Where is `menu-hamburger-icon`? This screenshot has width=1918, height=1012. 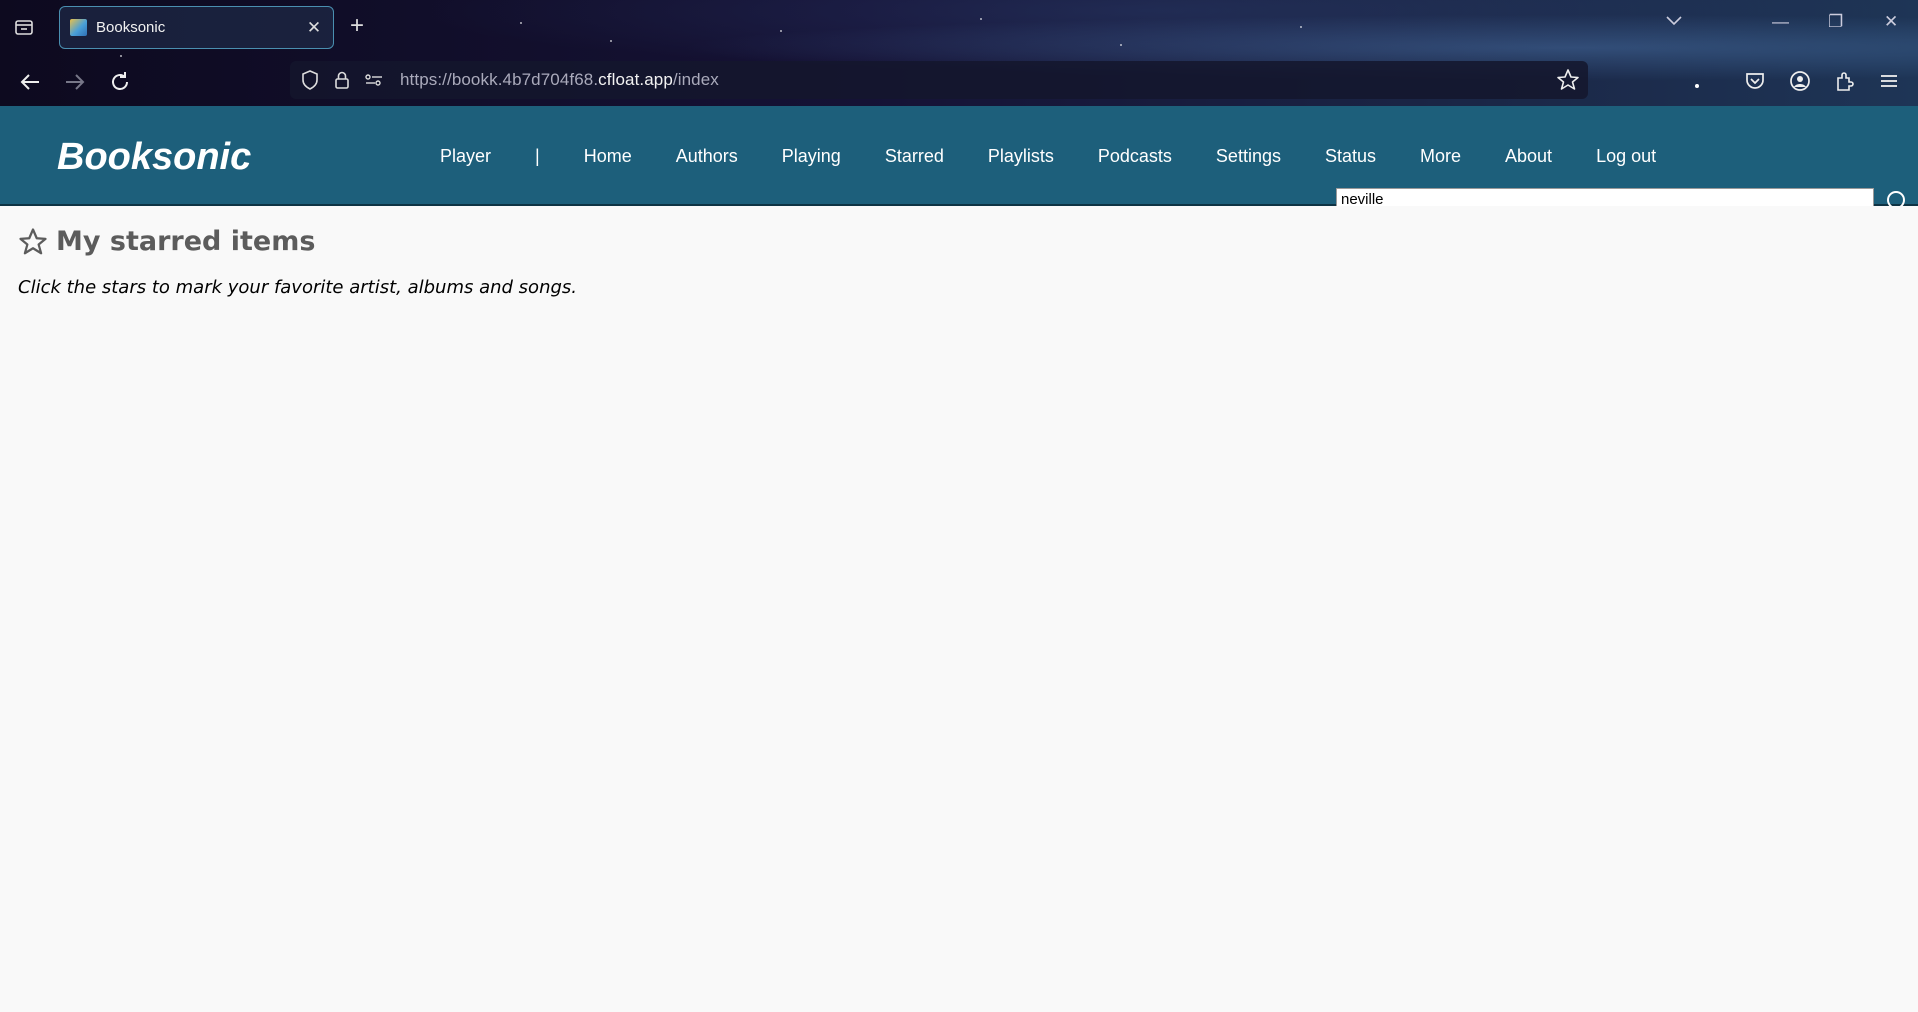 menu-hamburger-icon is located at coordinates (1889, 81).